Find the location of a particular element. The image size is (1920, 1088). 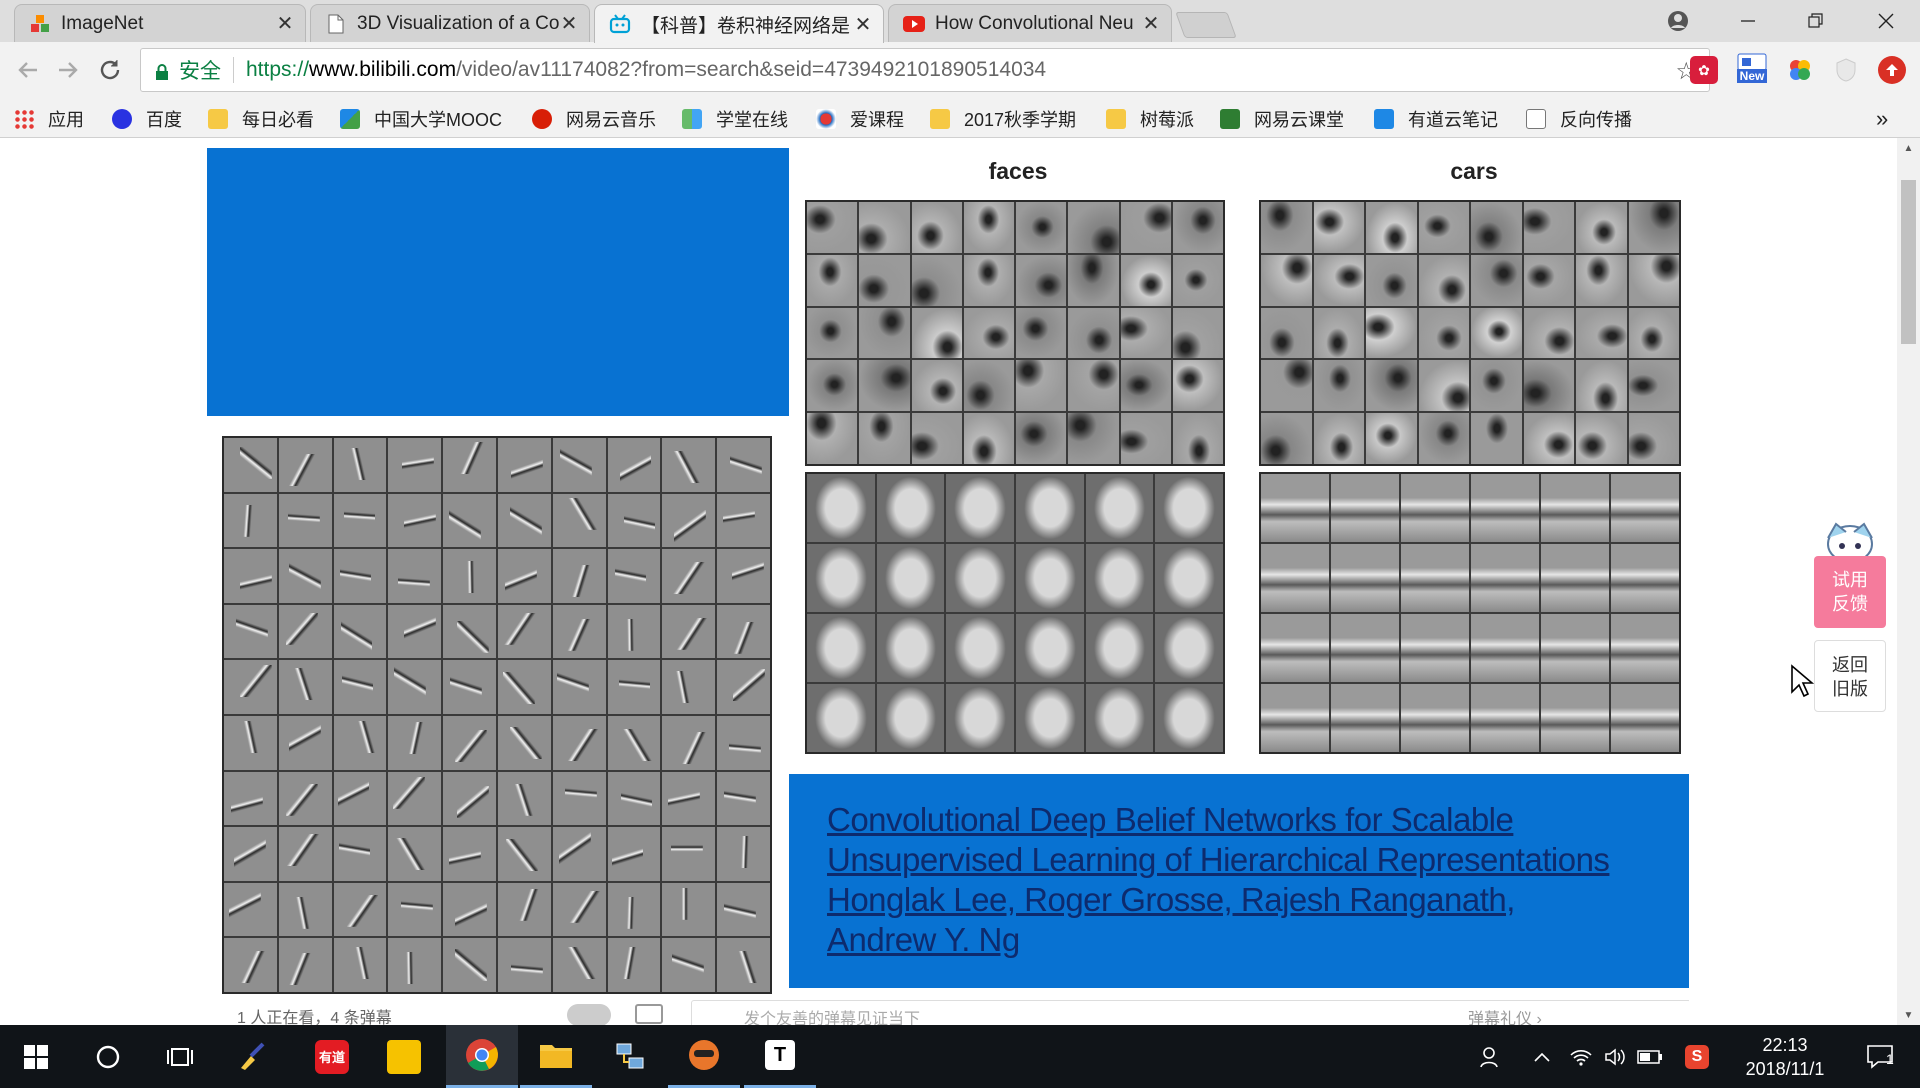

restore-icon is located at coordinates (1816, 21).